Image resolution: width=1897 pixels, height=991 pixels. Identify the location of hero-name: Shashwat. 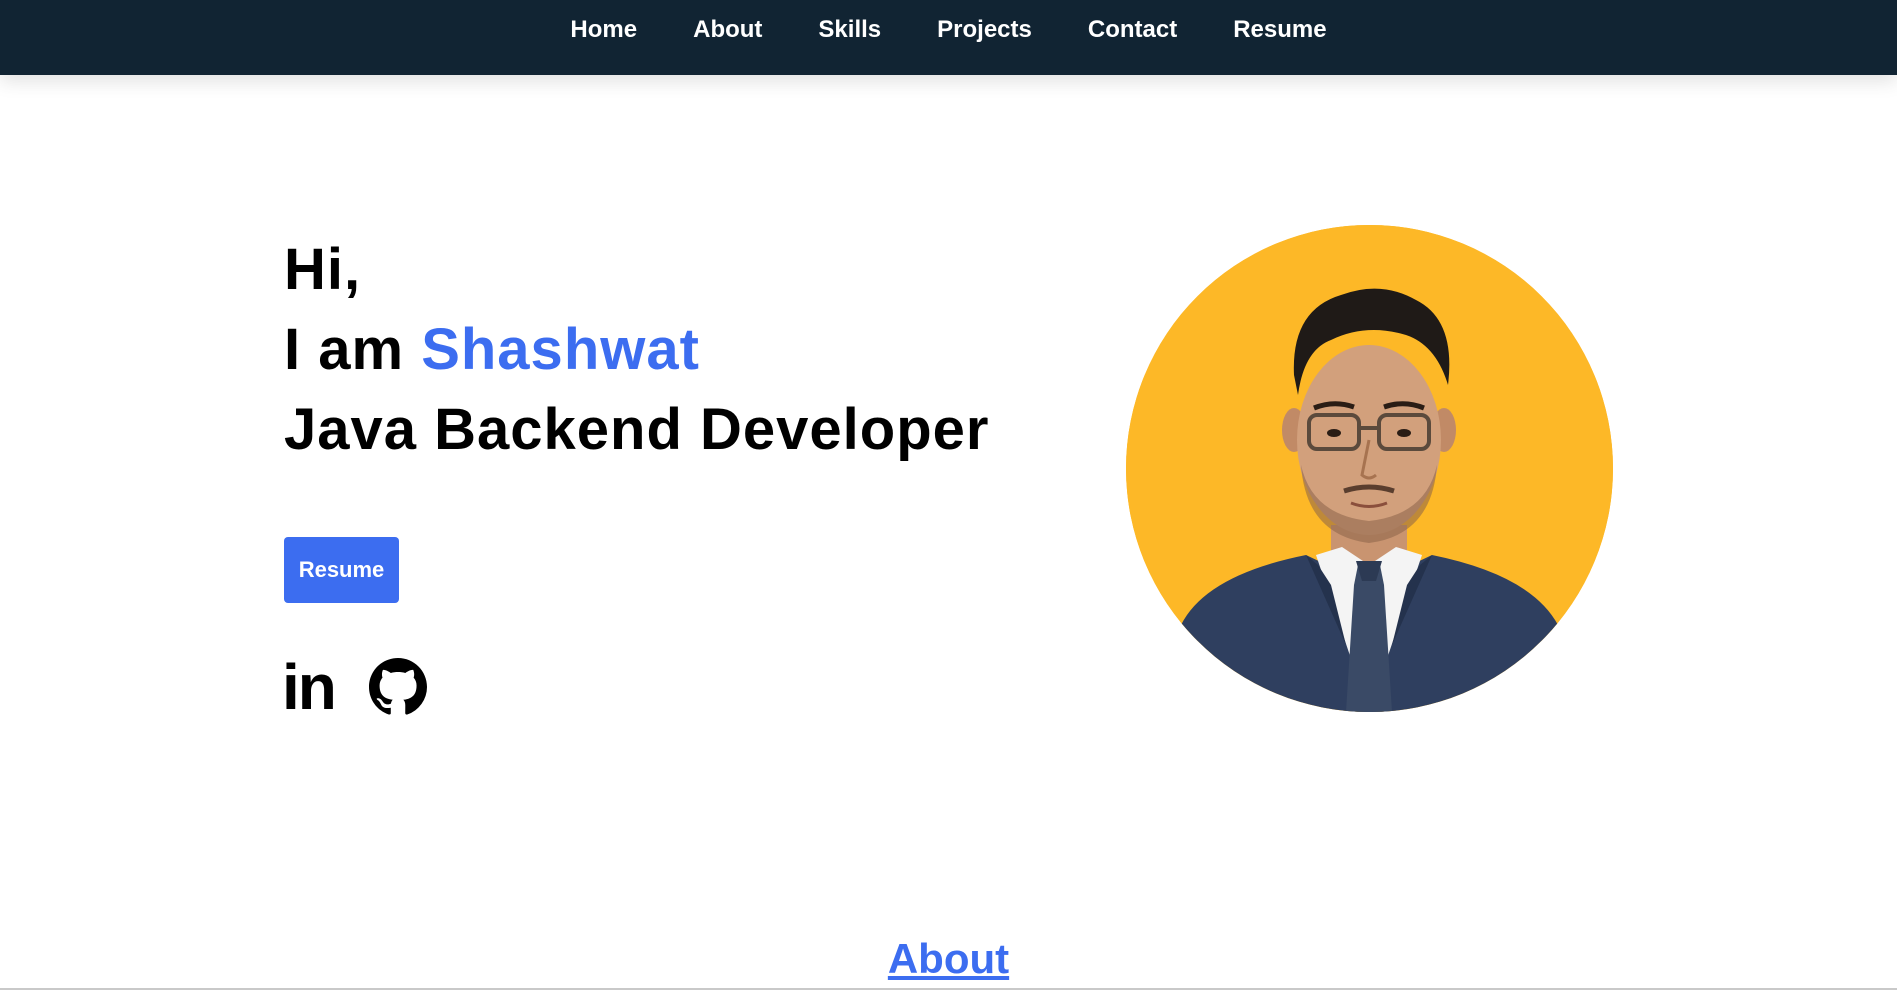
(560, 349).